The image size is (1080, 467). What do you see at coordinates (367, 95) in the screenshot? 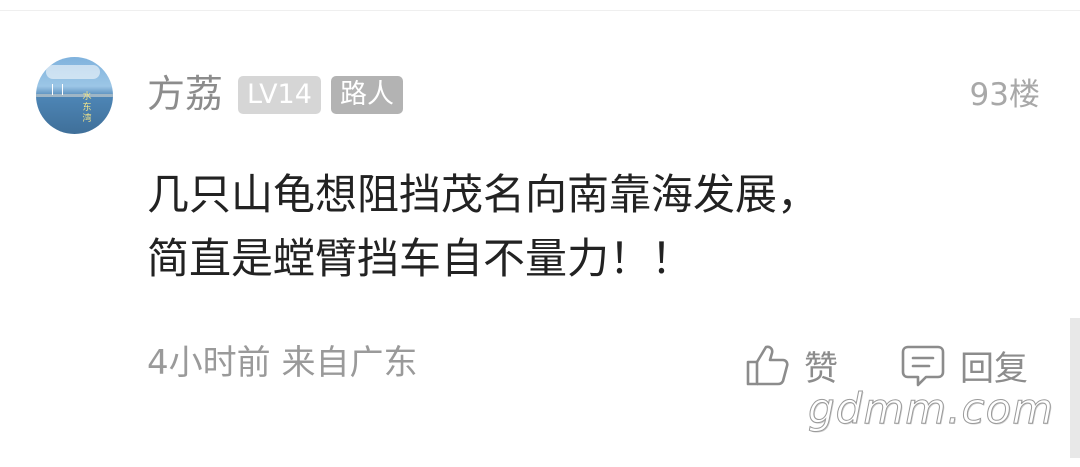
I see `role-badge: 路人` at bounding box center [367, 95].